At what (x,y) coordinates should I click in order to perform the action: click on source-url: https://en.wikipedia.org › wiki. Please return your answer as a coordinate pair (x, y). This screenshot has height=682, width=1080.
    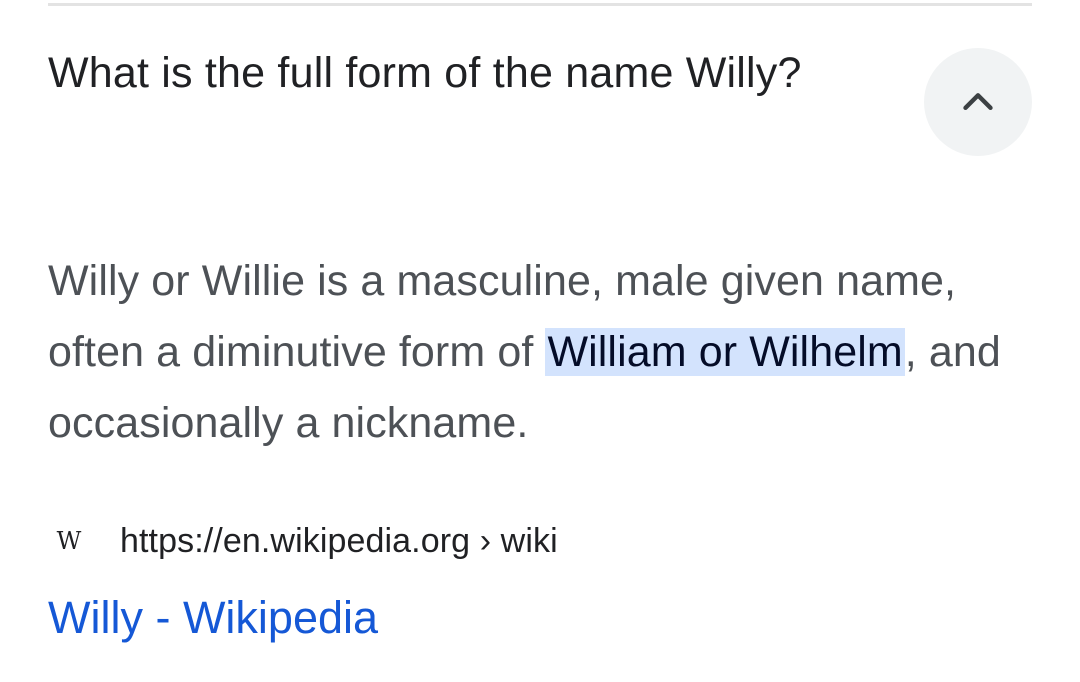
    Looking at the image, I should click on (339, 541).